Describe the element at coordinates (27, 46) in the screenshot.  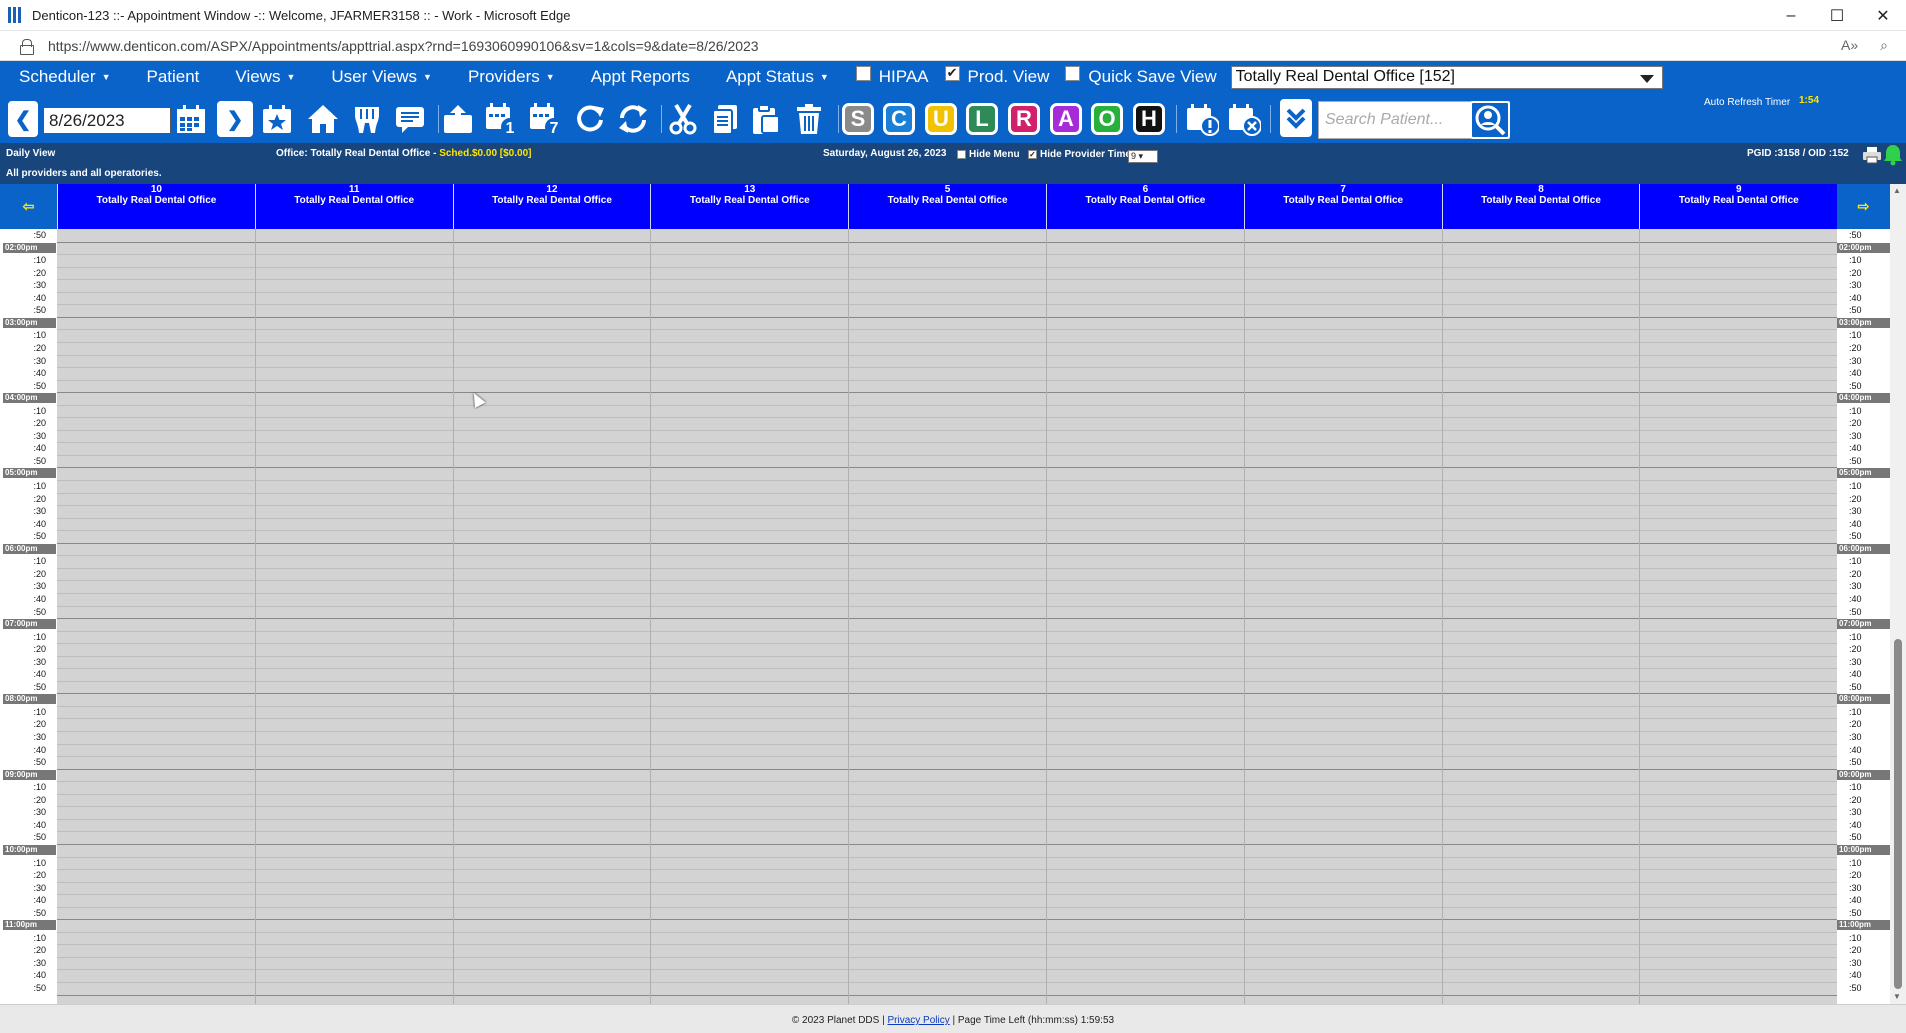
I see `lock-icon` at that location.